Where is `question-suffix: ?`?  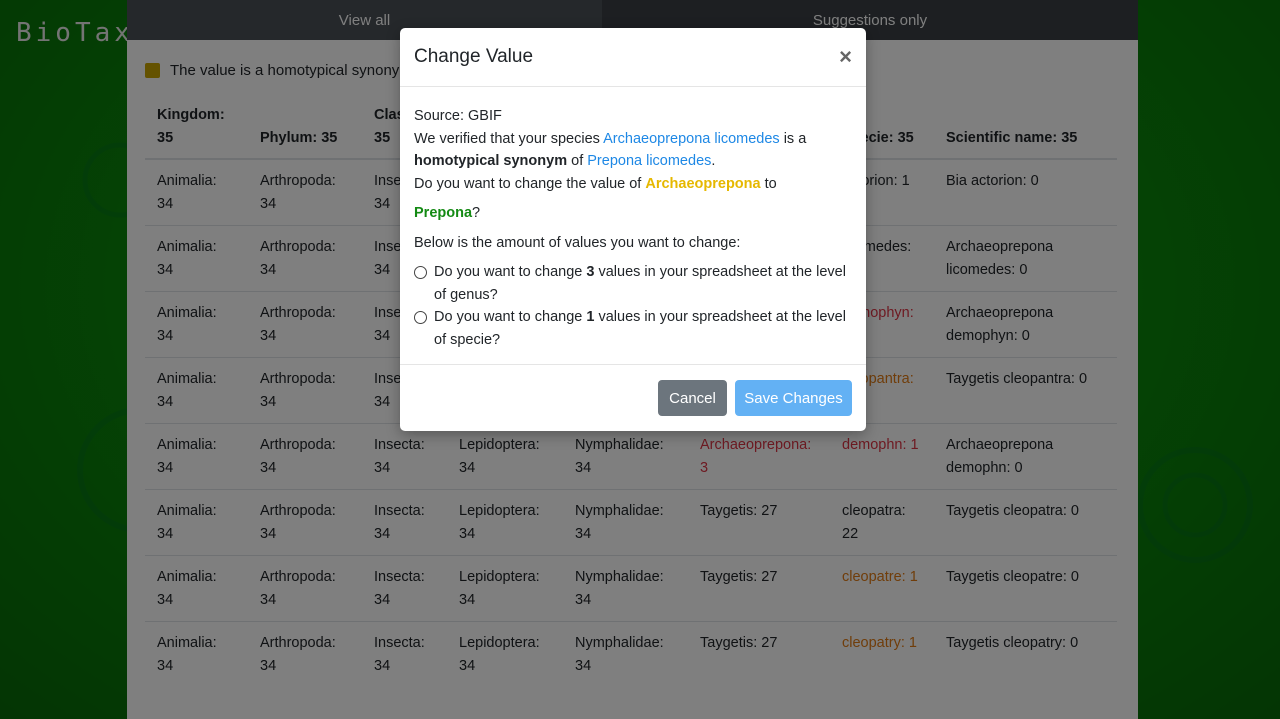
question-suffix: ? is located at coordinates (476, 213).